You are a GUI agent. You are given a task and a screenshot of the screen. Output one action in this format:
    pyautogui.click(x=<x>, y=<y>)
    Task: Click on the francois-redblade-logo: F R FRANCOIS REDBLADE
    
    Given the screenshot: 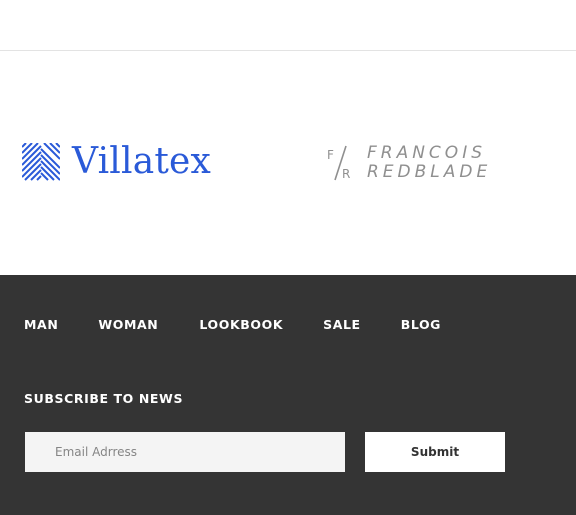 What is the action you would take?
    pyautogui.click(x=409, y=163)
    